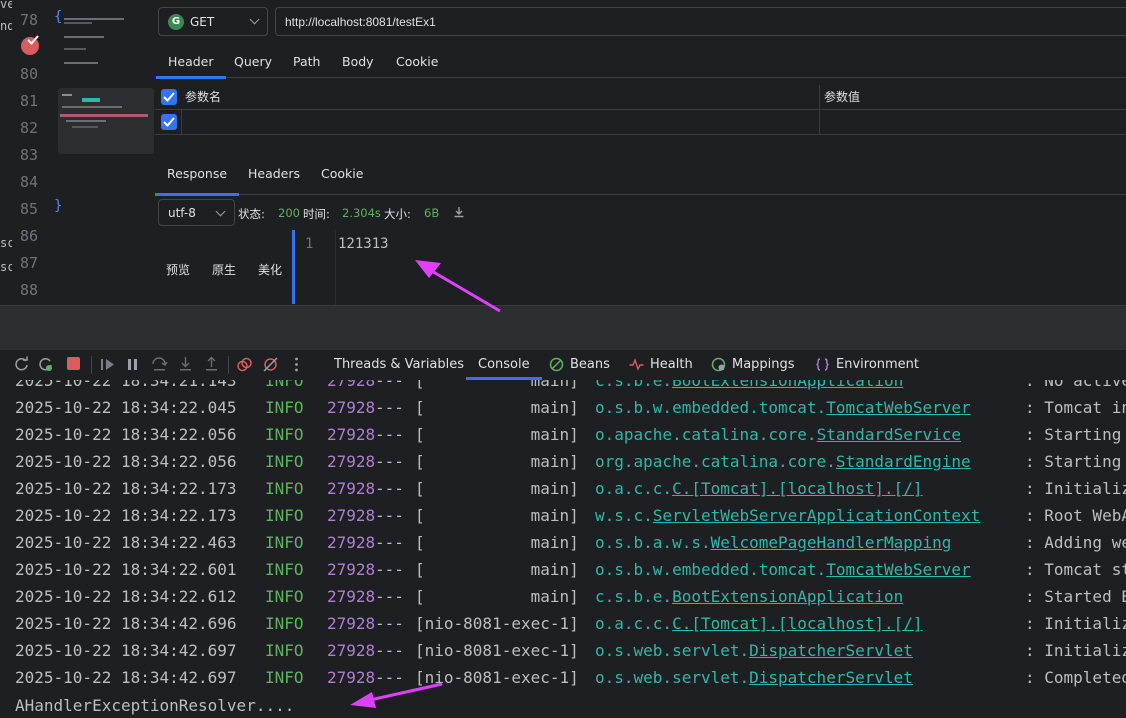 The height and width of the screenshot is (718, 1126). Describe the element at coordinates (504, 365) in the screenshot. I see `tab-console: Console` at that location.